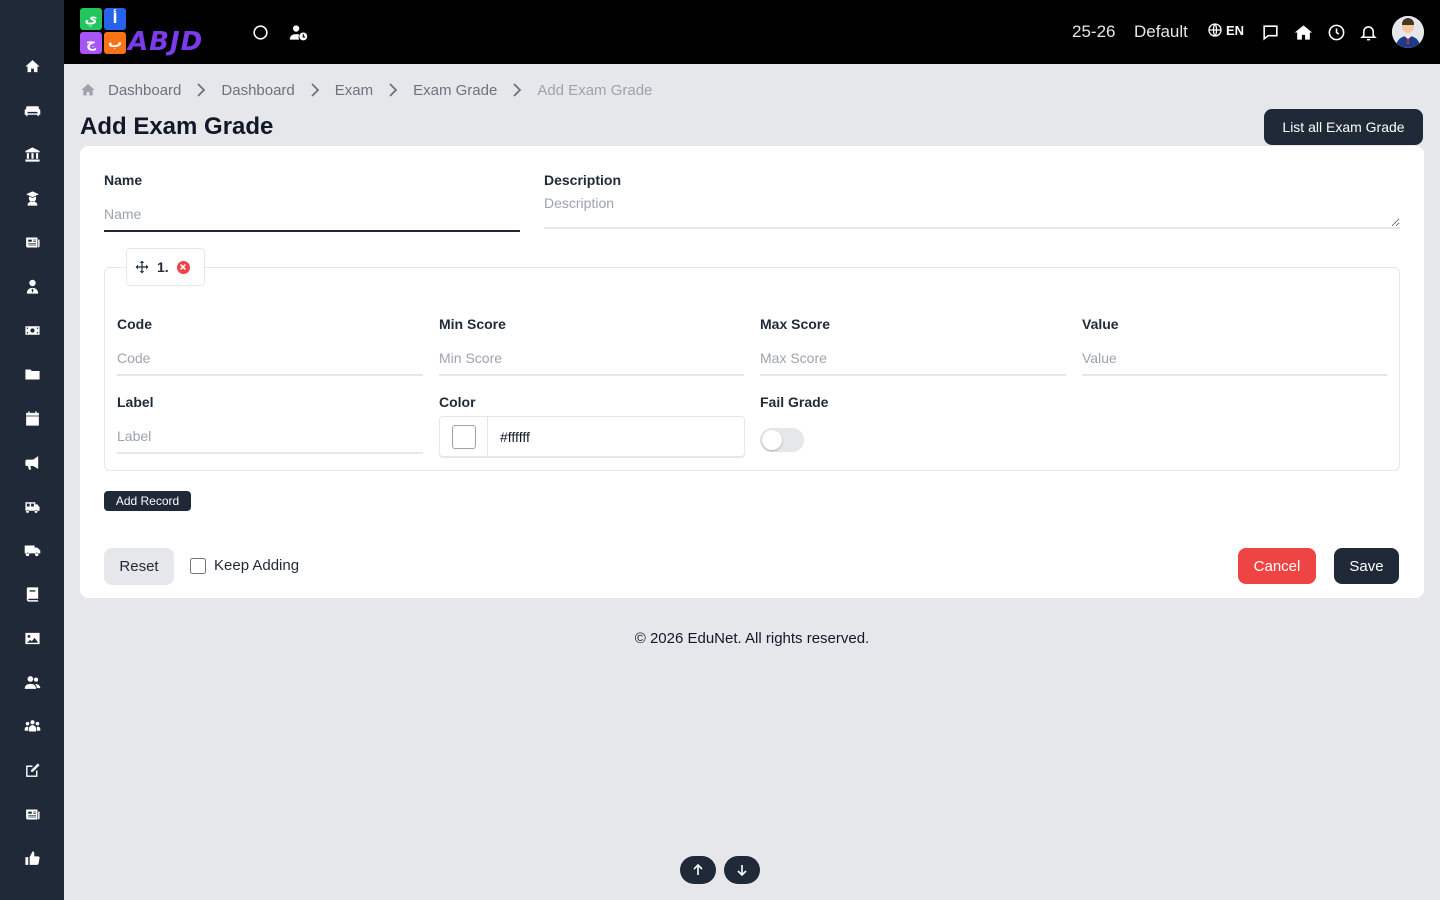 The height and width of the screenshot is (900, 1440). Describe the element at coordinates (1336, 32) in the screenshot. I see `history-button` at that location.